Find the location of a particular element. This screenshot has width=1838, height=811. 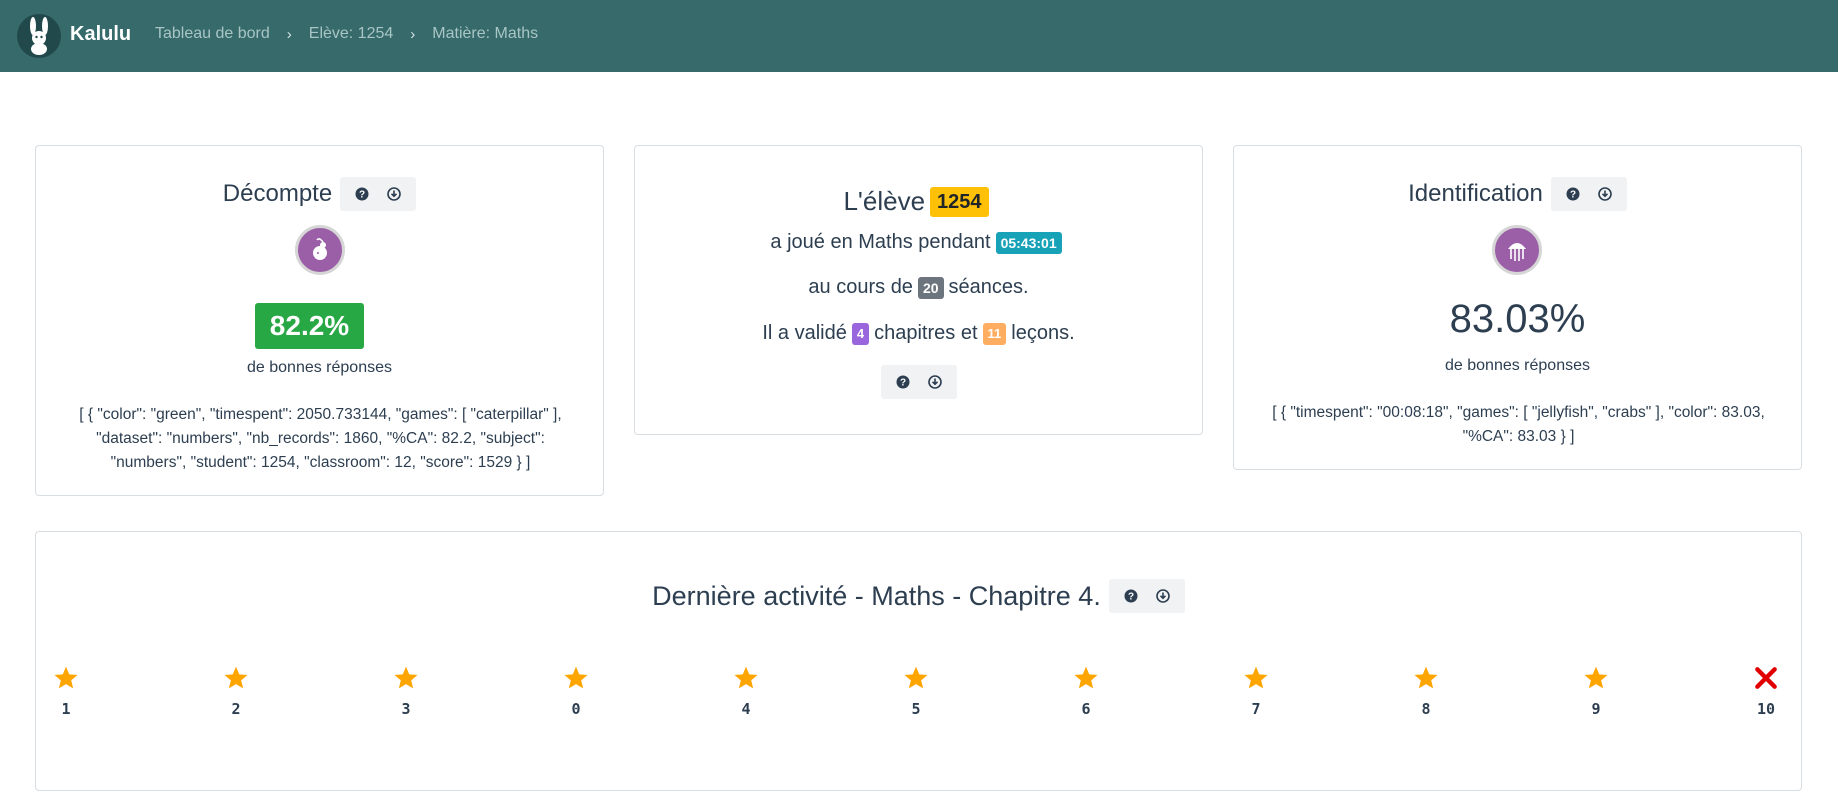

activity-item: 7 is located at coordinates (1256, 691).